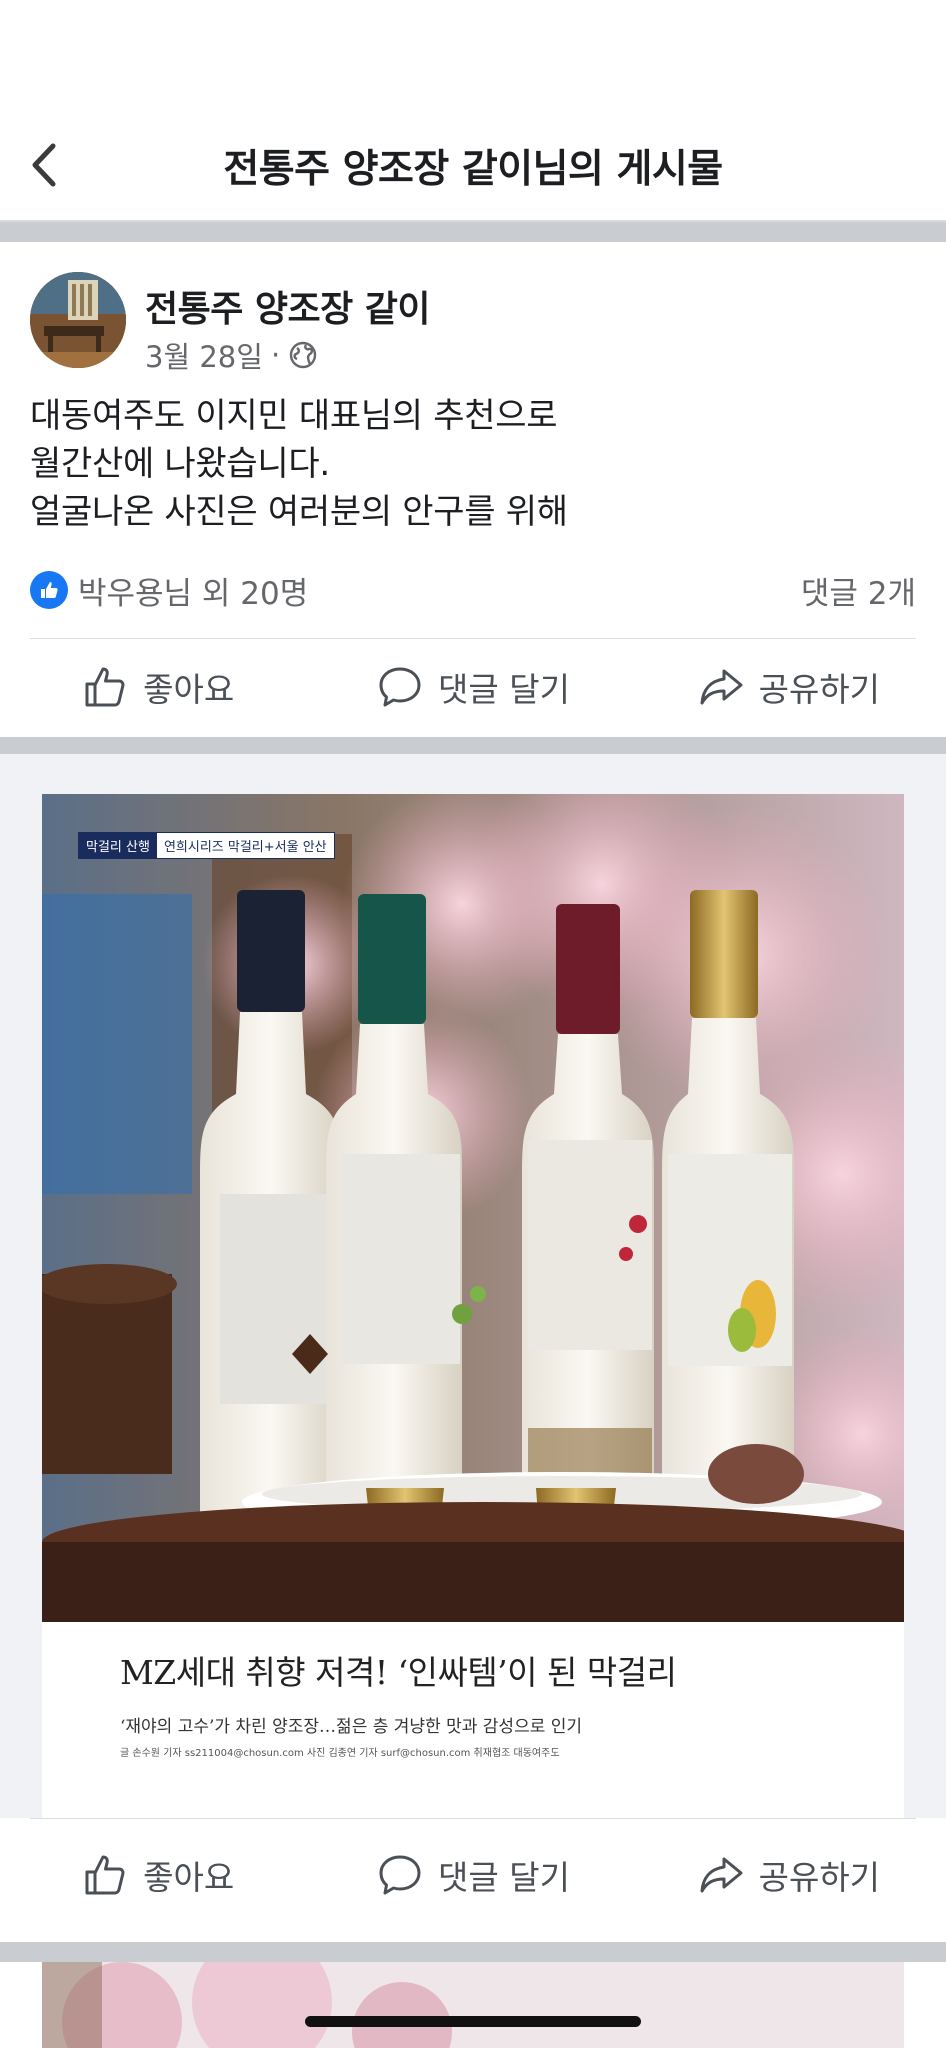 This screenshot has width=946, height=2048. I want to click on post-date: 3월 28일, so click(204, 355).